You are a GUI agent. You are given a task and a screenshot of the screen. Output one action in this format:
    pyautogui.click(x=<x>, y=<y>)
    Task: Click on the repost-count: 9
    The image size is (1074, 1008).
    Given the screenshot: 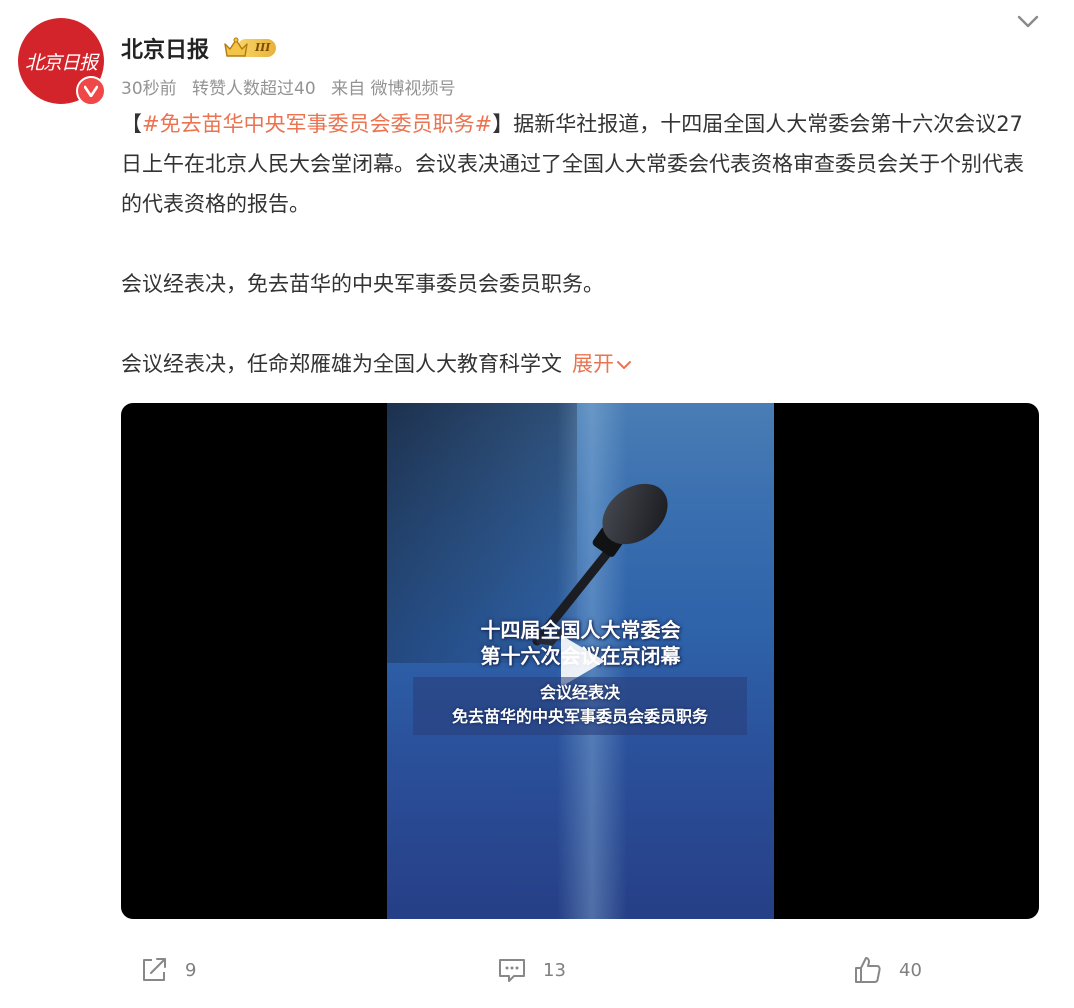 What is the action you would take?
    pyautogui.click(x=191, y=970)
    